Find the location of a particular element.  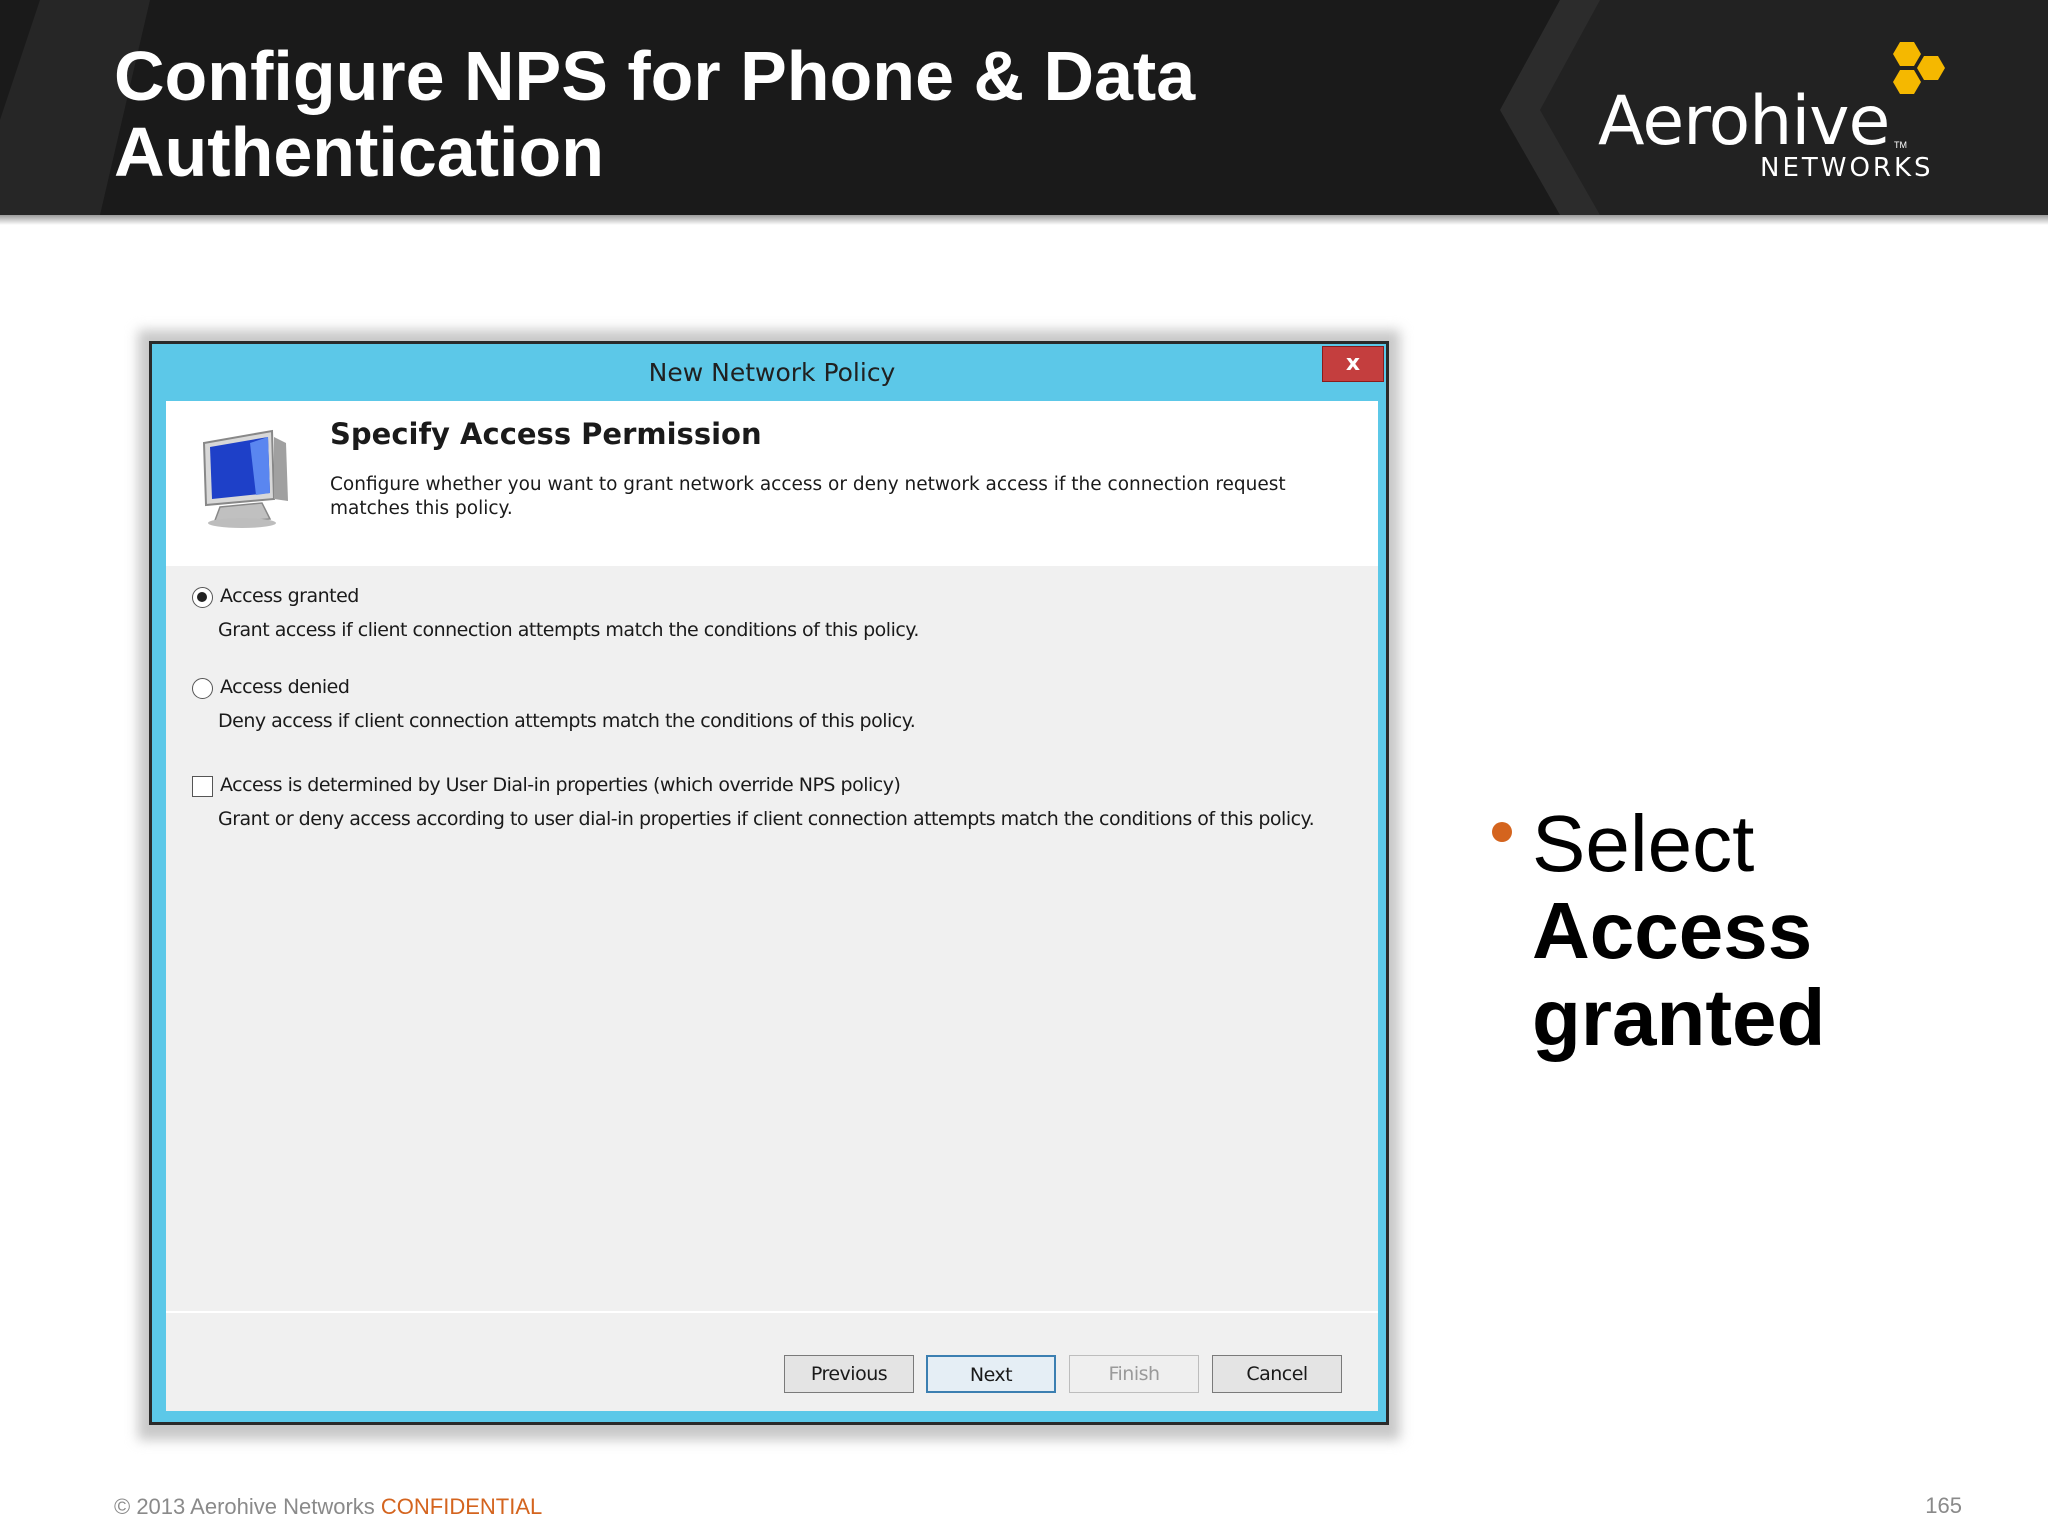

logo-subtitle: NETWORKS is located at coordinates (1847, 168).